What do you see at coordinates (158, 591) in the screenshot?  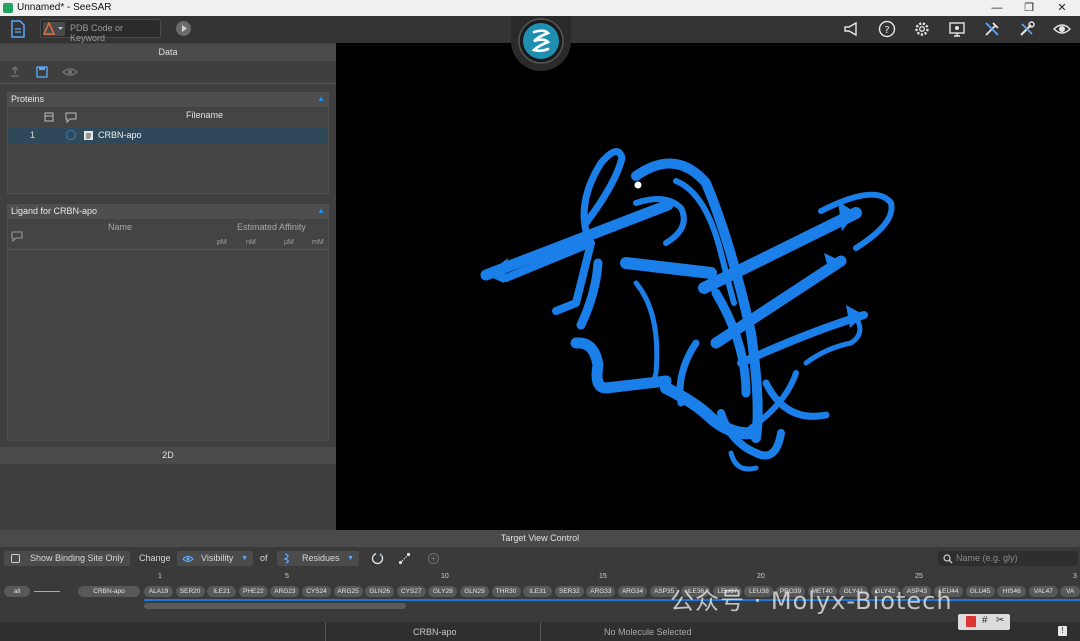 I see `residue-chip: ALA19` at bounding box center [158, 591].